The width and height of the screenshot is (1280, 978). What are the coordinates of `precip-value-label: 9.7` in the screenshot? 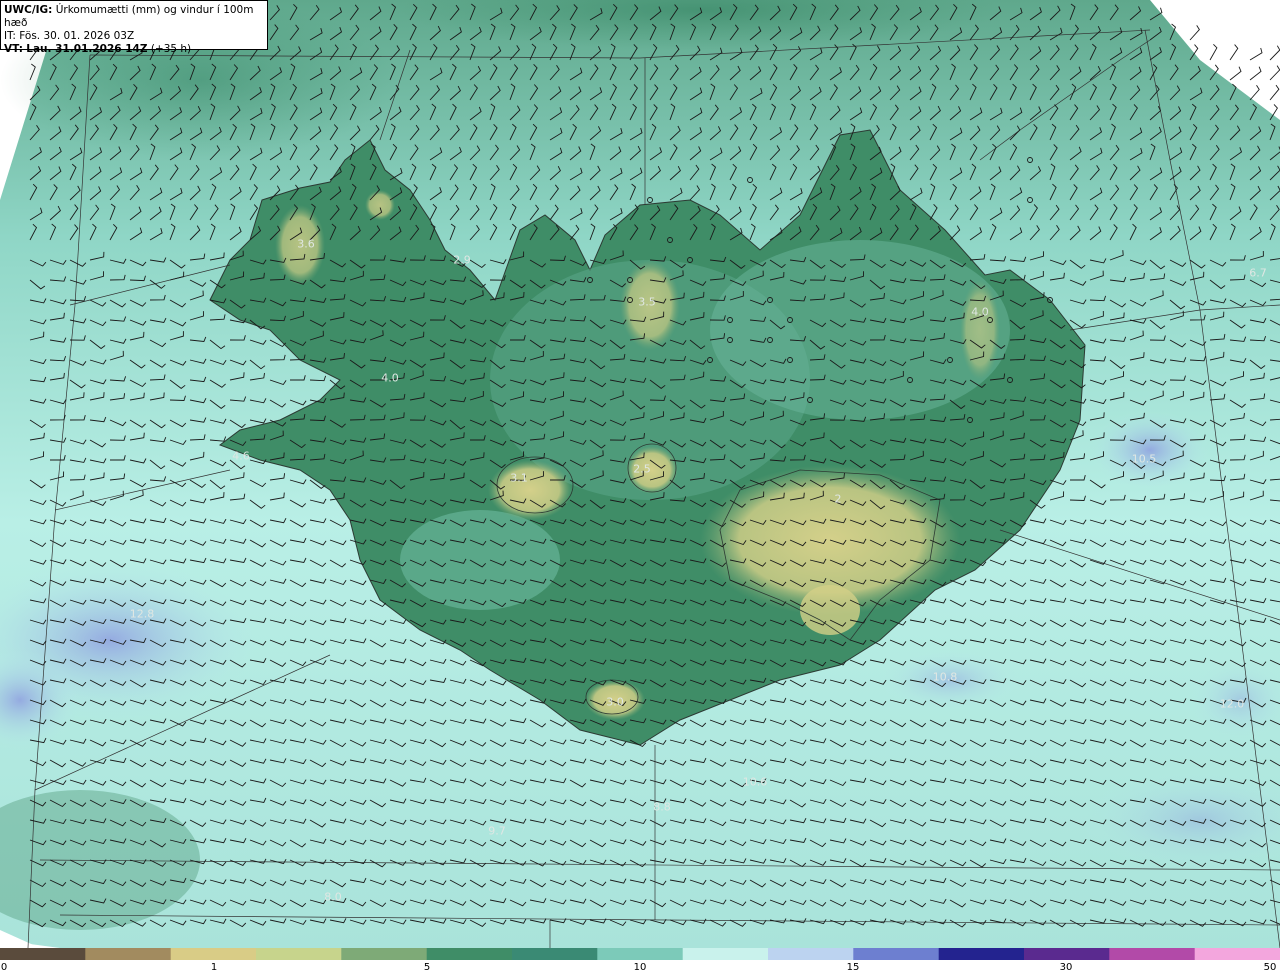 It's located at (497, 831).